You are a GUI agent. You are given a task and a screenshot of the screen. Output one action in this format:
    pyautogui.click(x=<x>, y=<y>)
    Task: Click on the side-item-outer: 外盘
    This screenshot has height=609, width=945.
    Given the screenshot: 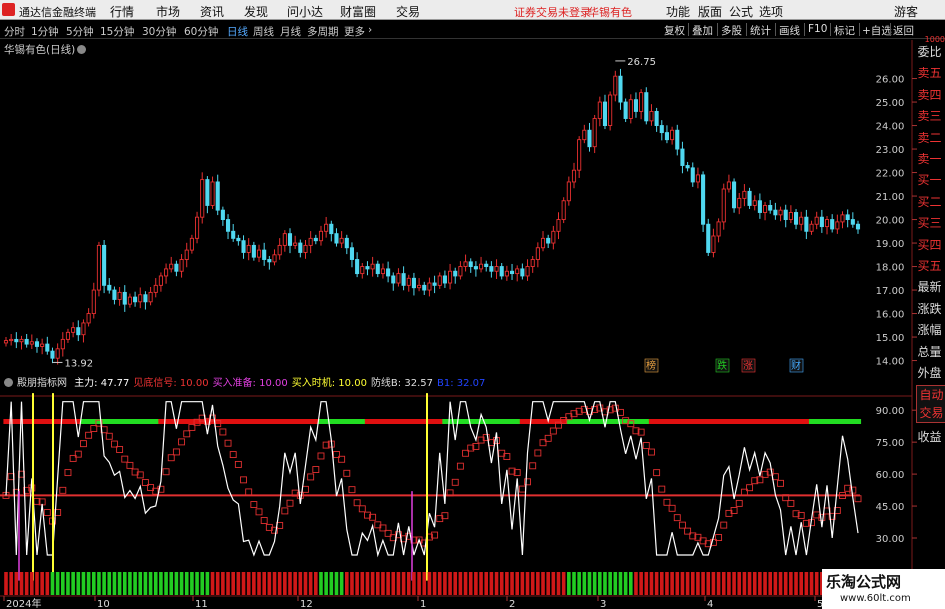 What is the action you would take?
    pyautogui.click(x=929, y=373)
    